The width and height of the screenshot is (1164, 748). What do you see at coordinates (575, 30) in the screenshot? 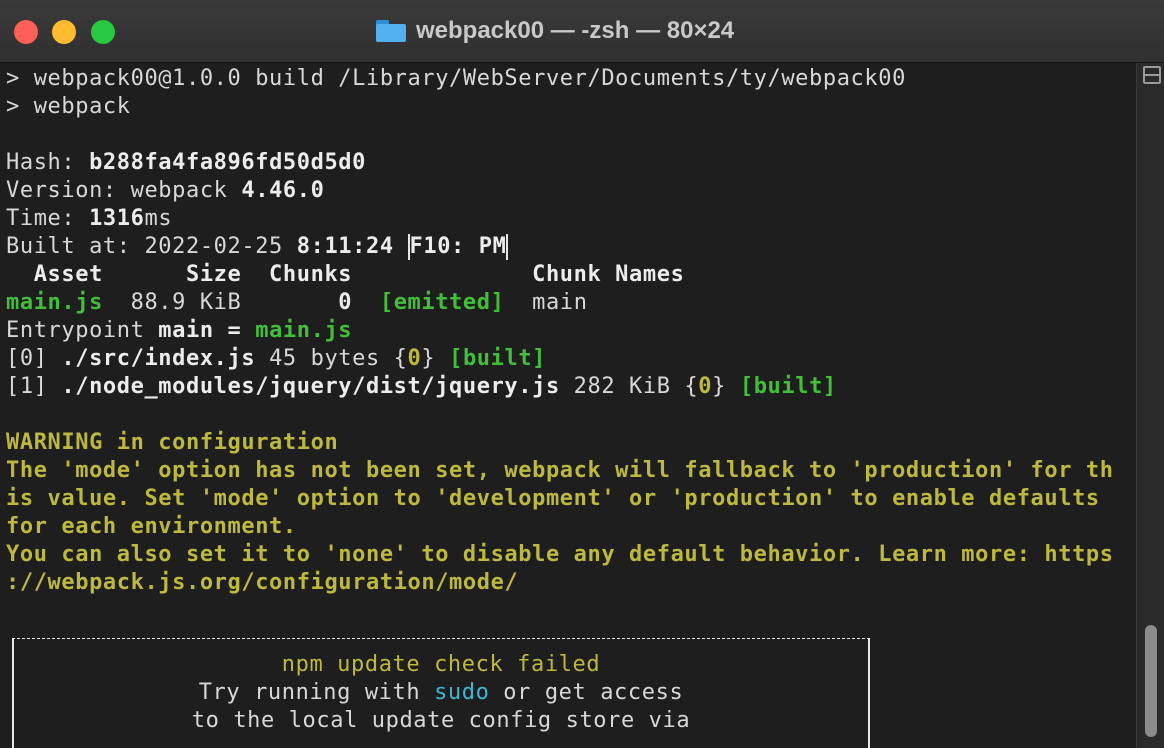
I see `window-title-text: webpack00 — -zsh — 80×24` at bounding box center [575, 30].